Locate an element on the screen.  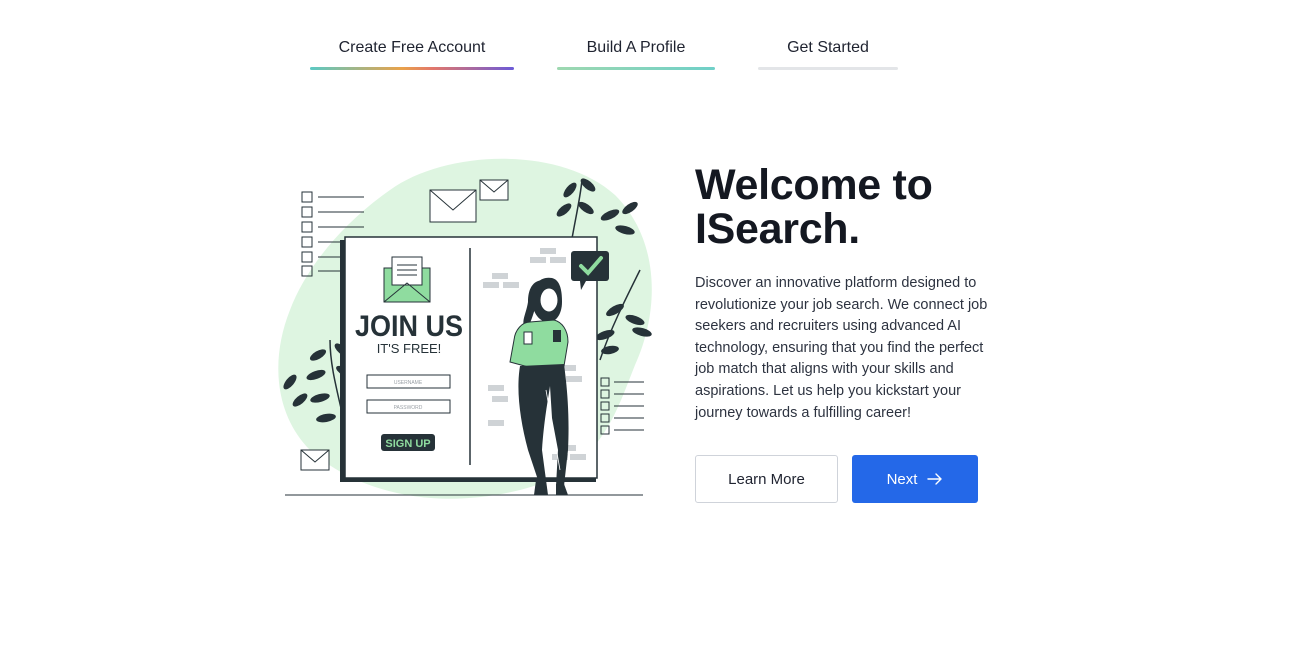
page-title: Welcome to ISearch. is located at coordinates (855, 207).